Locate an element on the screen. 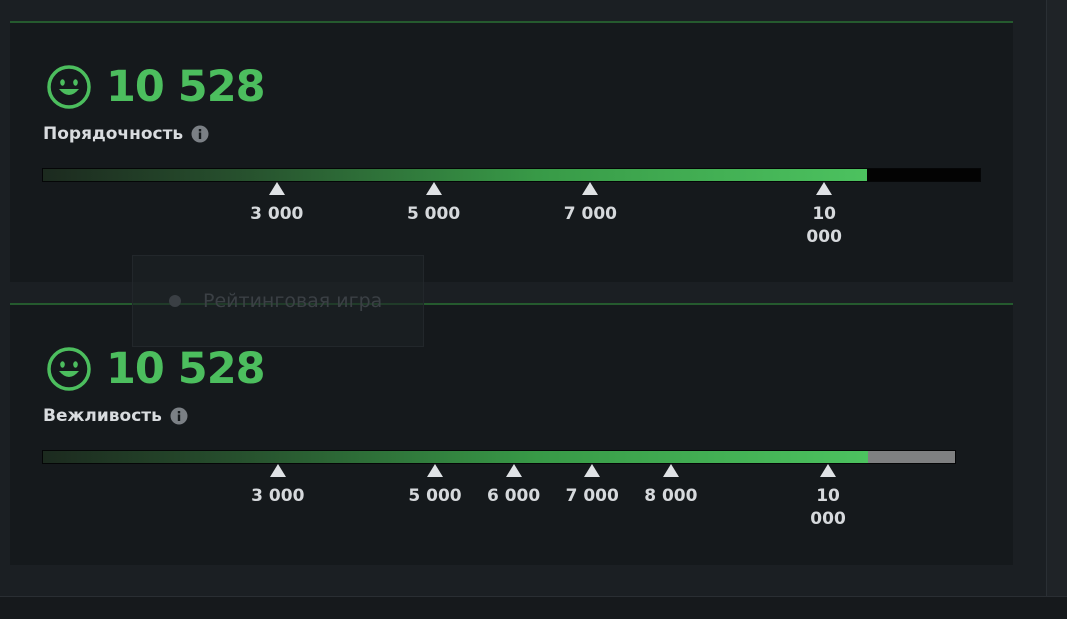  conduct-progress-bar is located at coordinates (511, 175).